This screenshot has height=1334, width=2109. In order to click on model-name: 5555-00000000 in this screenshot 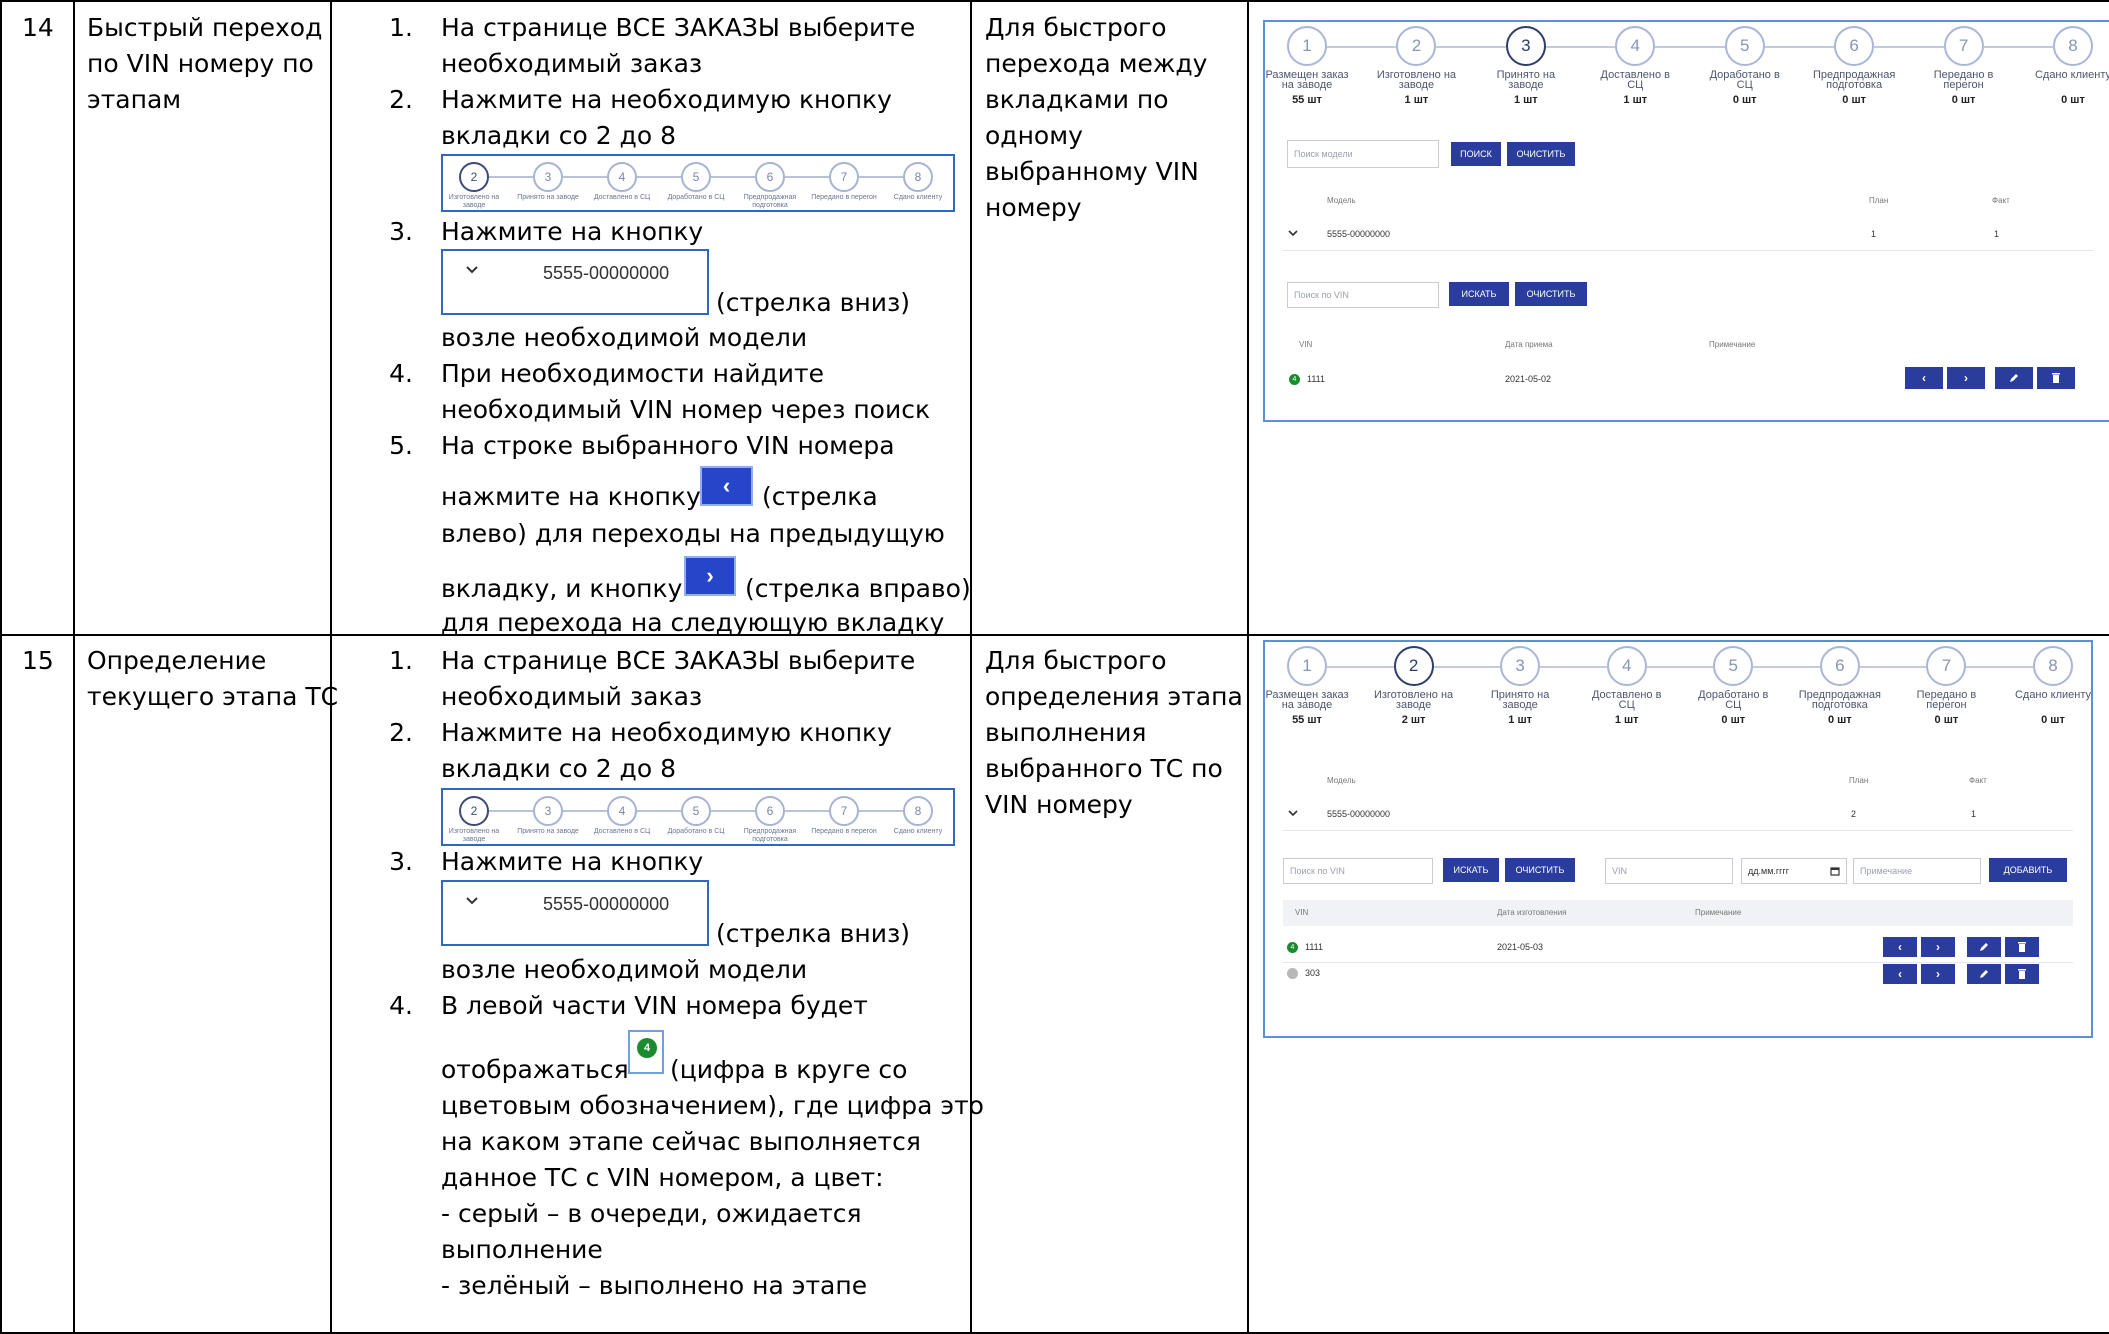, I will do `click(1359, 814)`.